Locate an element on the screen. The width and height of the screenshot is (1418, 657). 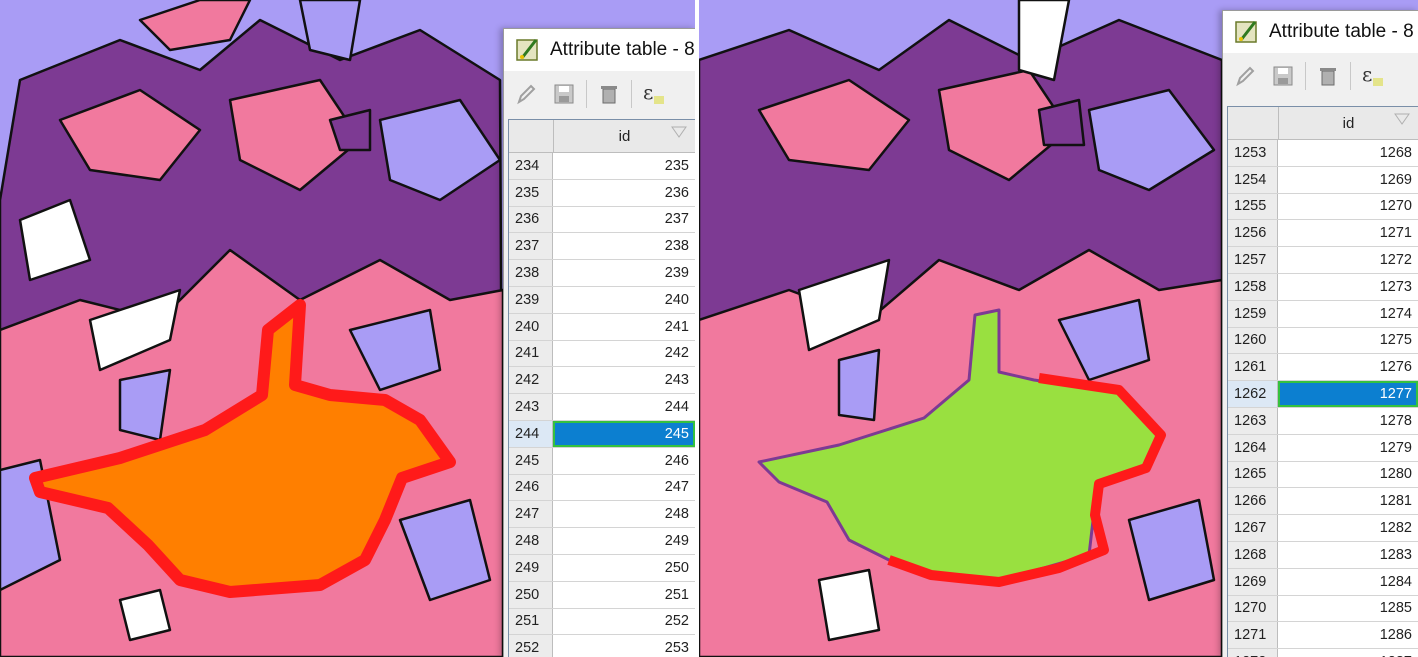
attribute-table-window: Attribute table - 8 ε id is located at coordinates (1320, 333).